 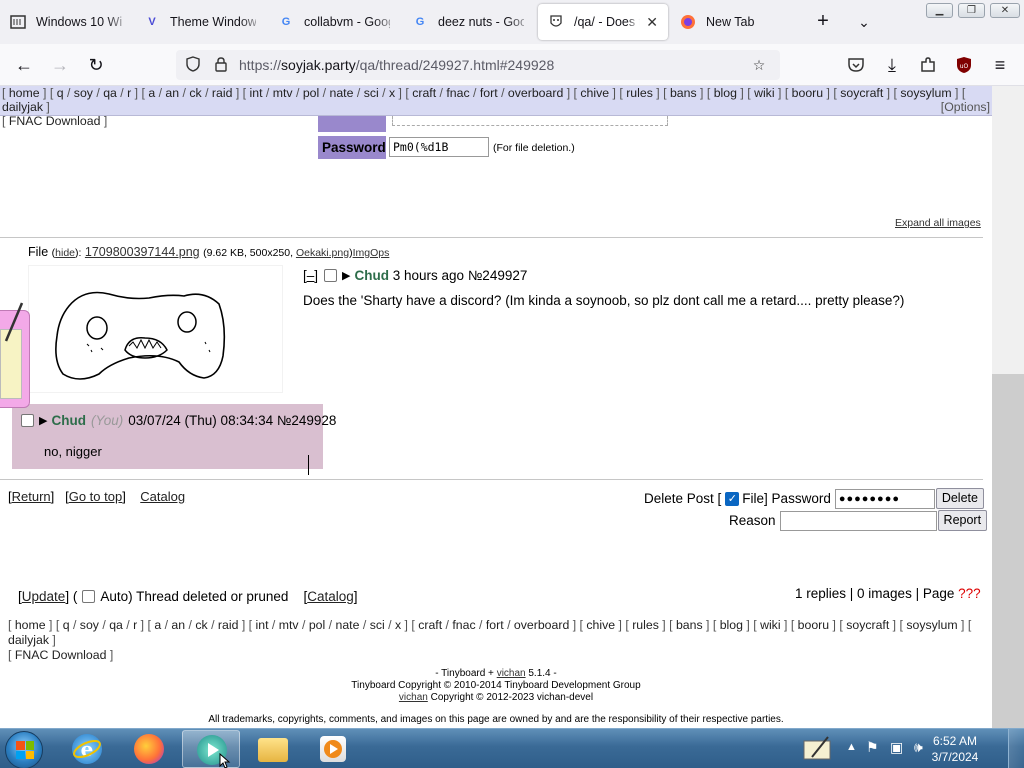 I want to click on close-window-button: ✕, so click(x=1005, y=10).